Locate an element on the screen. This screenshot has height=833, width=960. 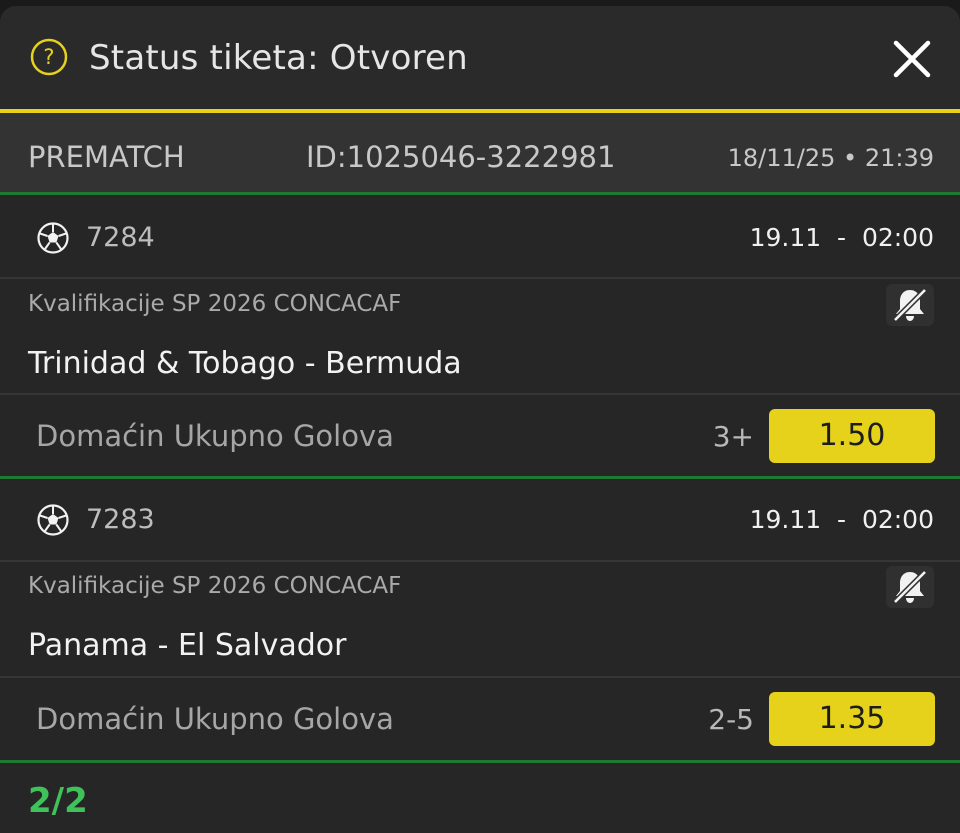
selection-value: 2-5 is located at coordinates (731, 719).